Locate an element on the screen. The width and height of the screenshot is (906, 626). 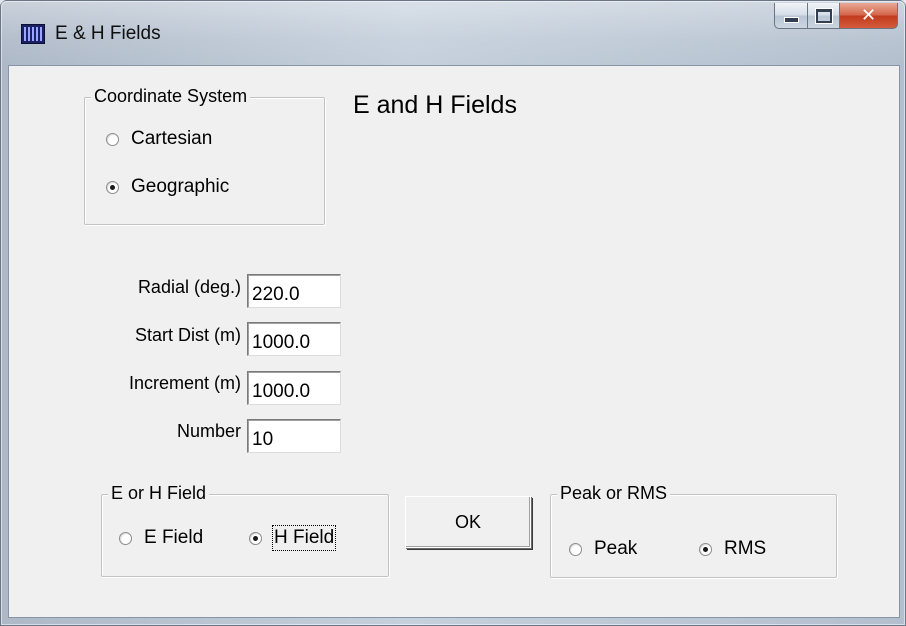
e-or-h-field-legend: E or H Field is located at coordinates (159, 493).